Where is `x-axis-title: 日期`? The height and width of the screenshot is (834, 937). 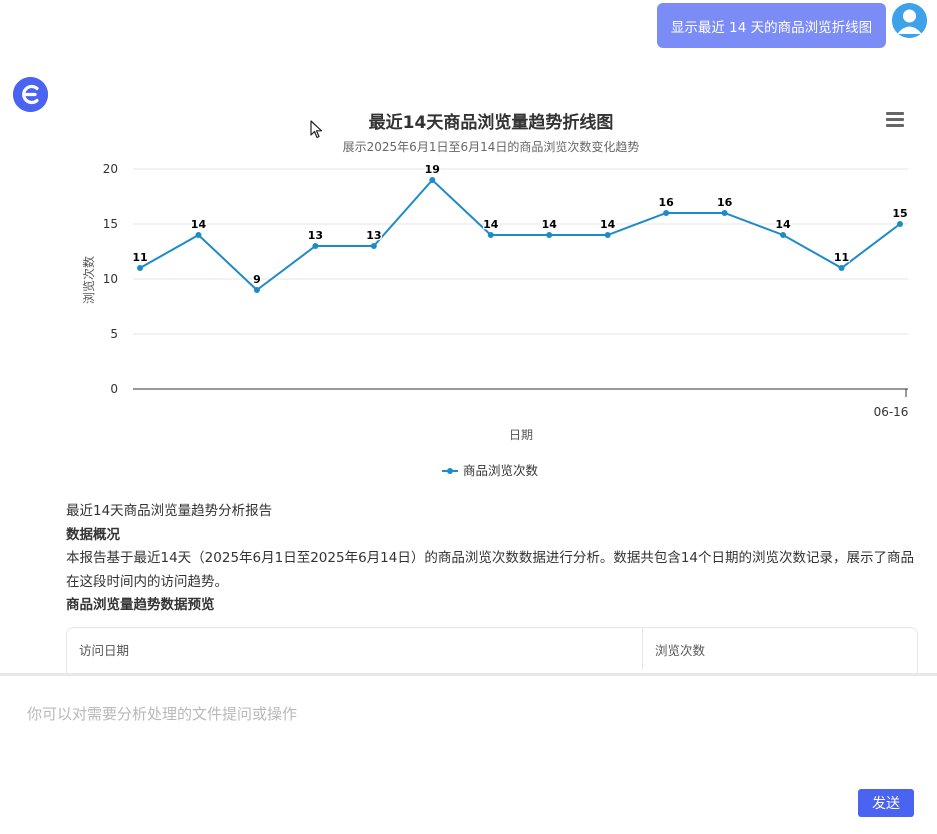
x-axis-title: 日期 is located at coordinates (521, 435).